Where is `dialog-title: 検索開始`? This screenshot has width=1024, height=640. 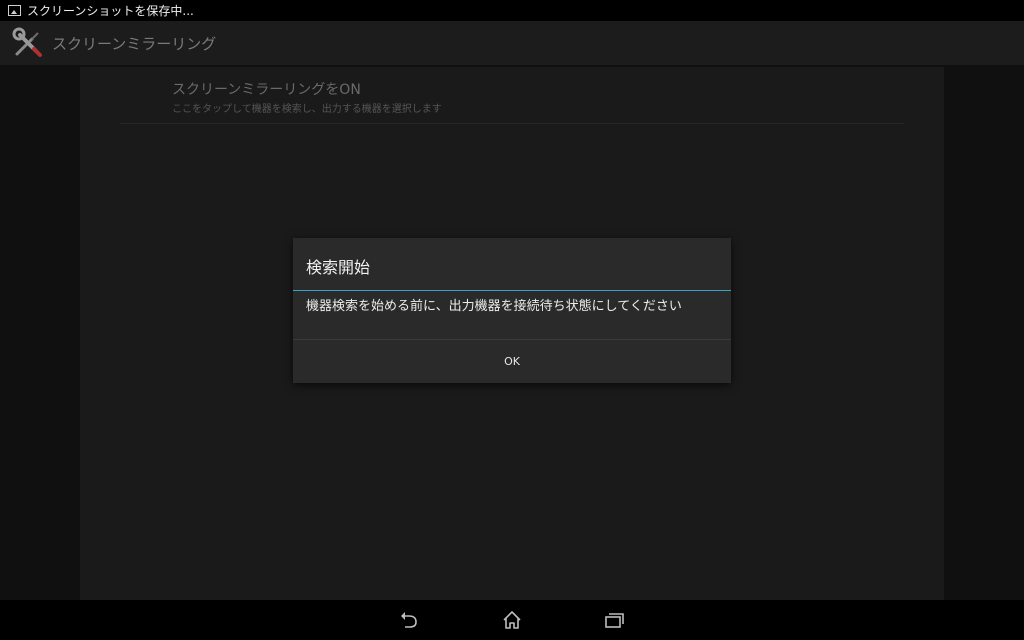 dialog-title: 検索開始 is located at coordinates (338, 267).